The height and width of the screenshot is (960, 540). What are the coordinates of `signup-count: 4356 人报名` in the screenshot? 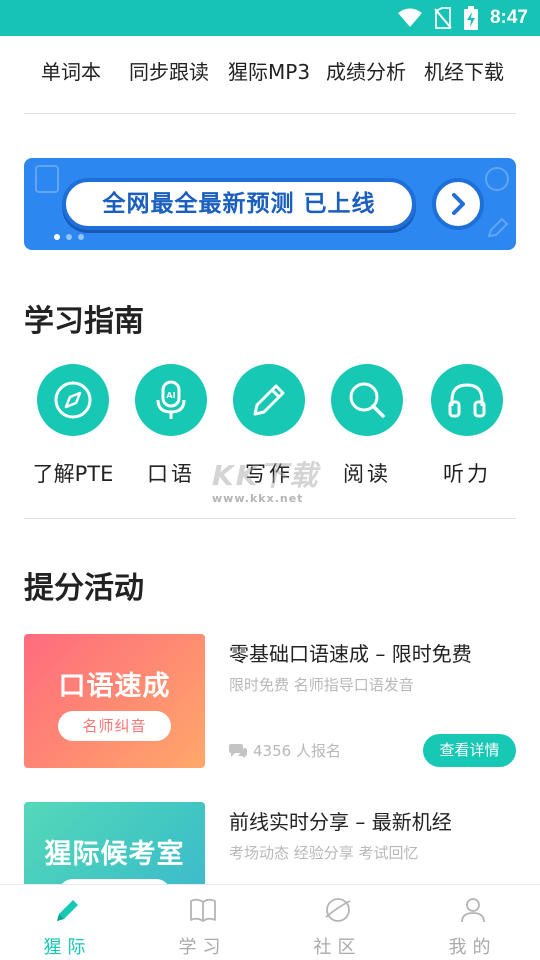 It's located at (285, 750).